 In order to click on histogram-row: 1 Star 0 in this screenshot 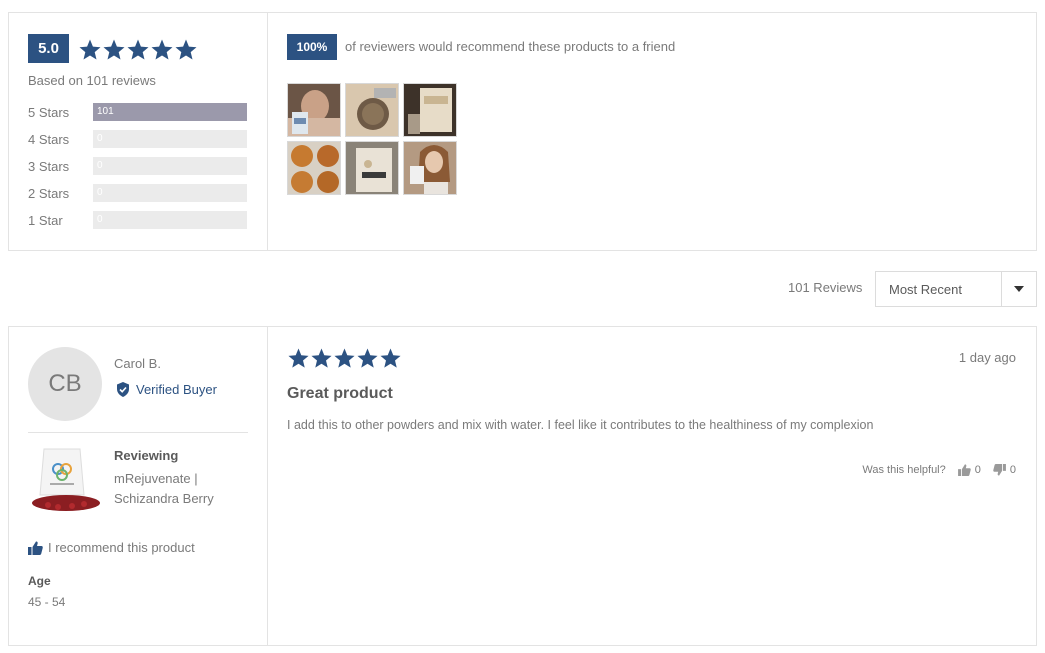, I will do `click(138, 220)`.